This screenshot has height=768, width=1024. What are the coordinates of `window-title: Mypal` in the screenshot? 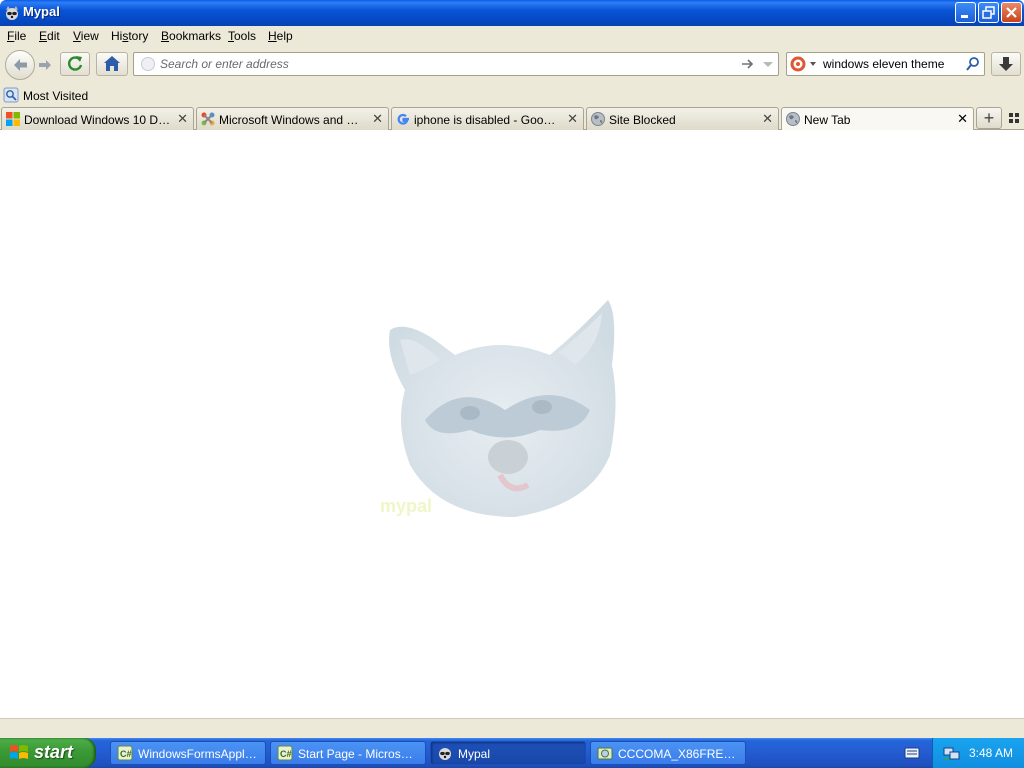 It's located at (41, 11).